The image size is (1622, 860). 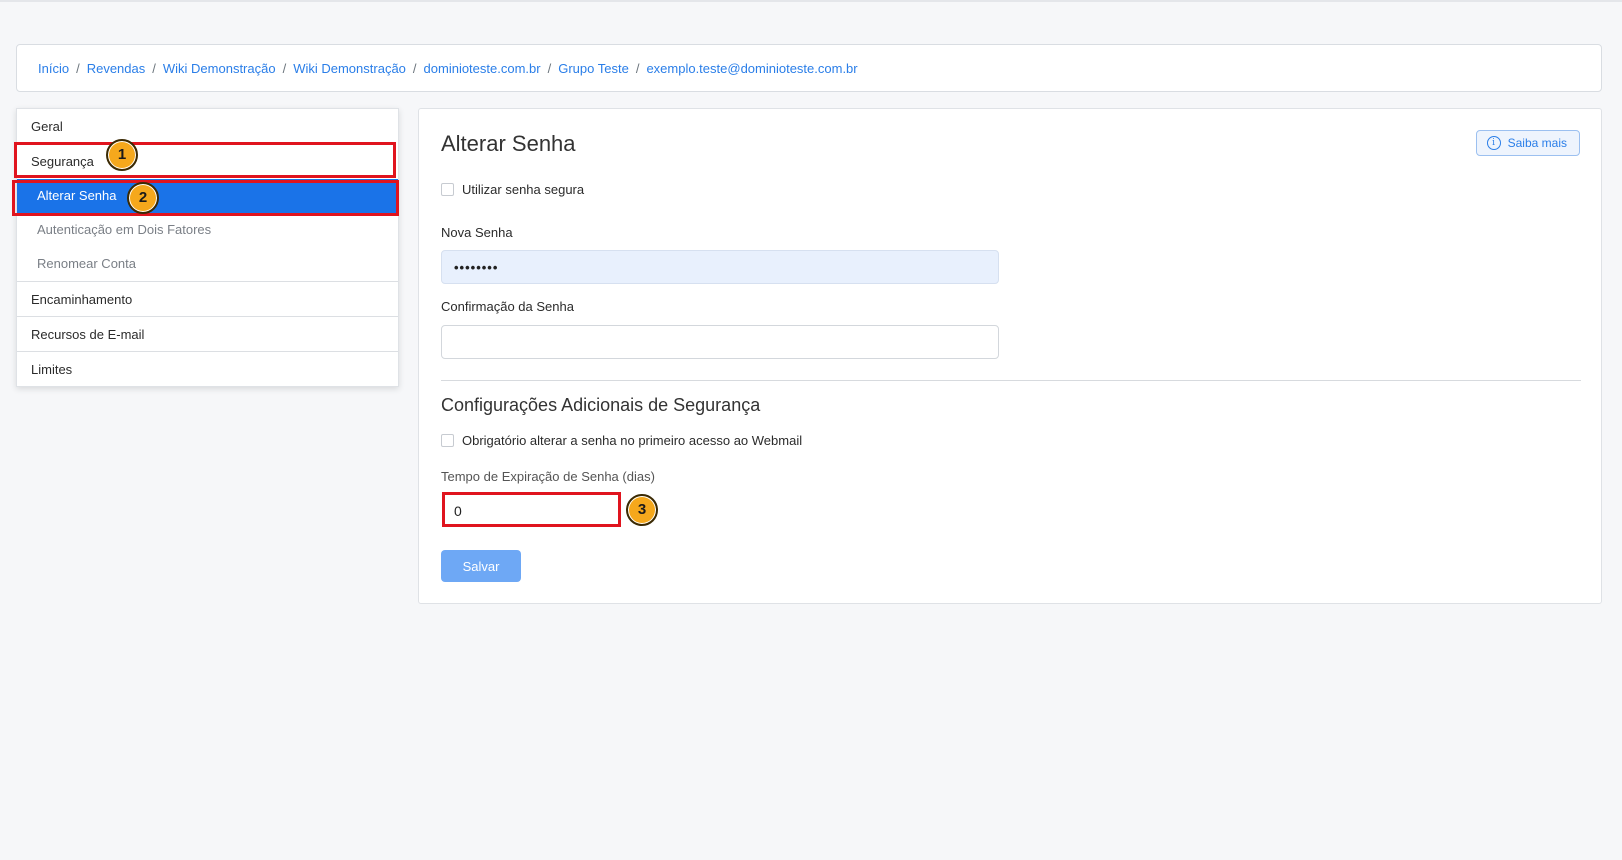 I want to click on sidebar-item-seguranca: Segurança, so click(x=207, y=161).